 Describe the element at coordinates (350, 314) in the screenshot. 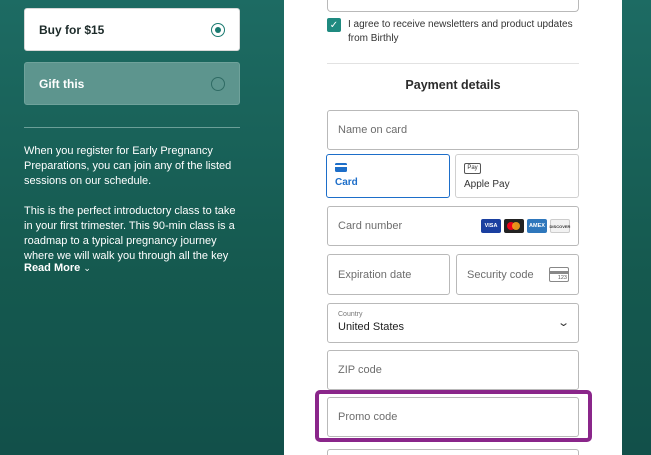

I see `country-label: Country` at that location.